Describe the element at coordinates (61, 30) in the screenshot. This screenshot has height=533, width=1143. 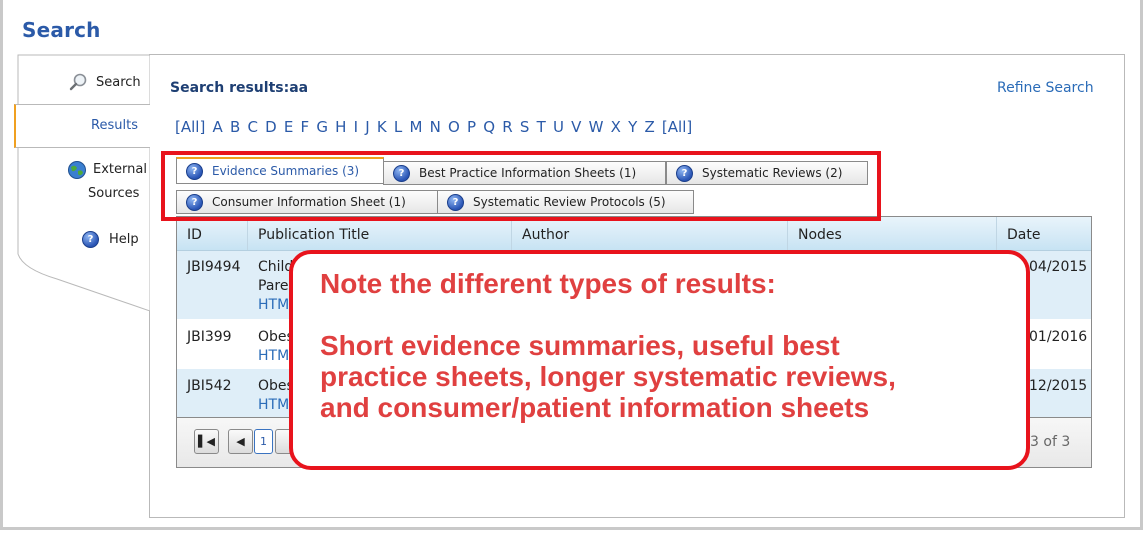
I see `page-title: Search` at that location.